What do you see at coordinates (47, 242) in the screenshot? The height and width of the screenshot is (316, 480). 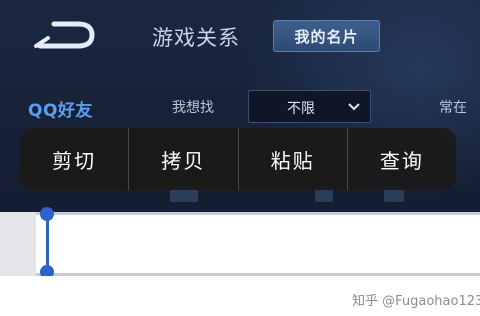 I see `text-cursor-handle` at bounding box center [47, 242].